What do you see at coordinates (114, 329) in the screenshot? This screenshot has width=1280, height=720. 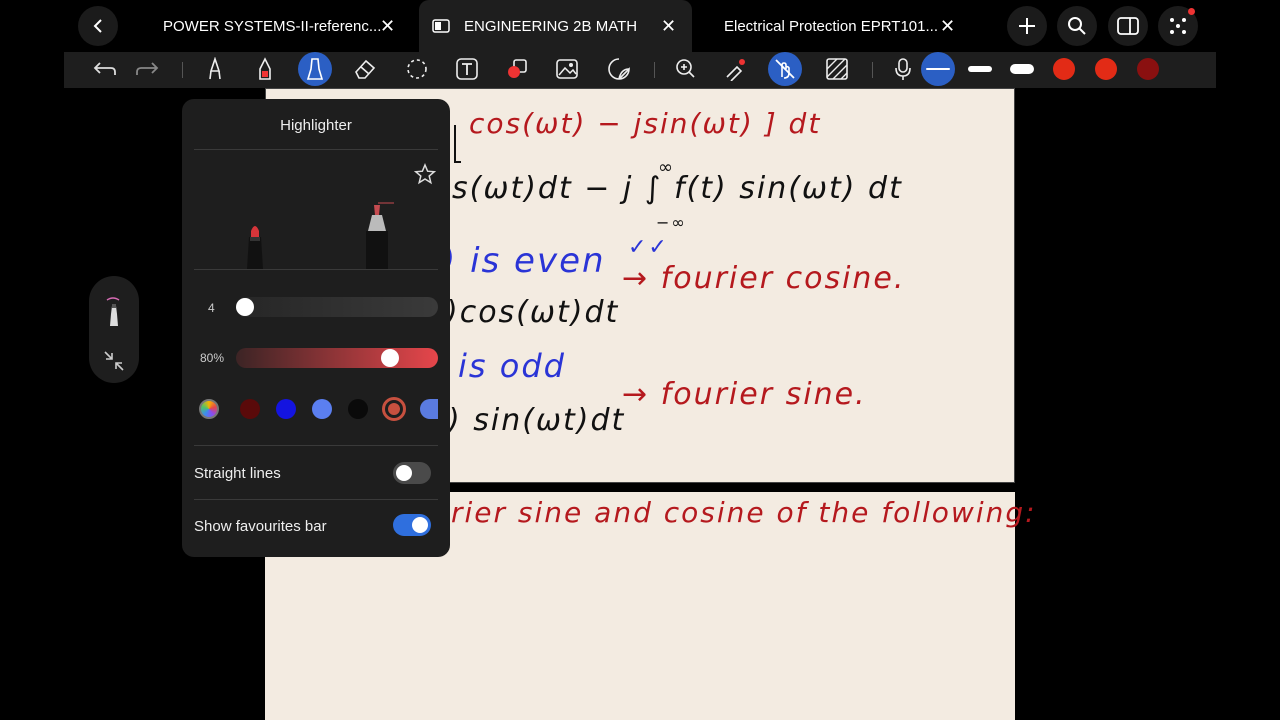 I see `favourites-bar` at bounding box center [114, 329].